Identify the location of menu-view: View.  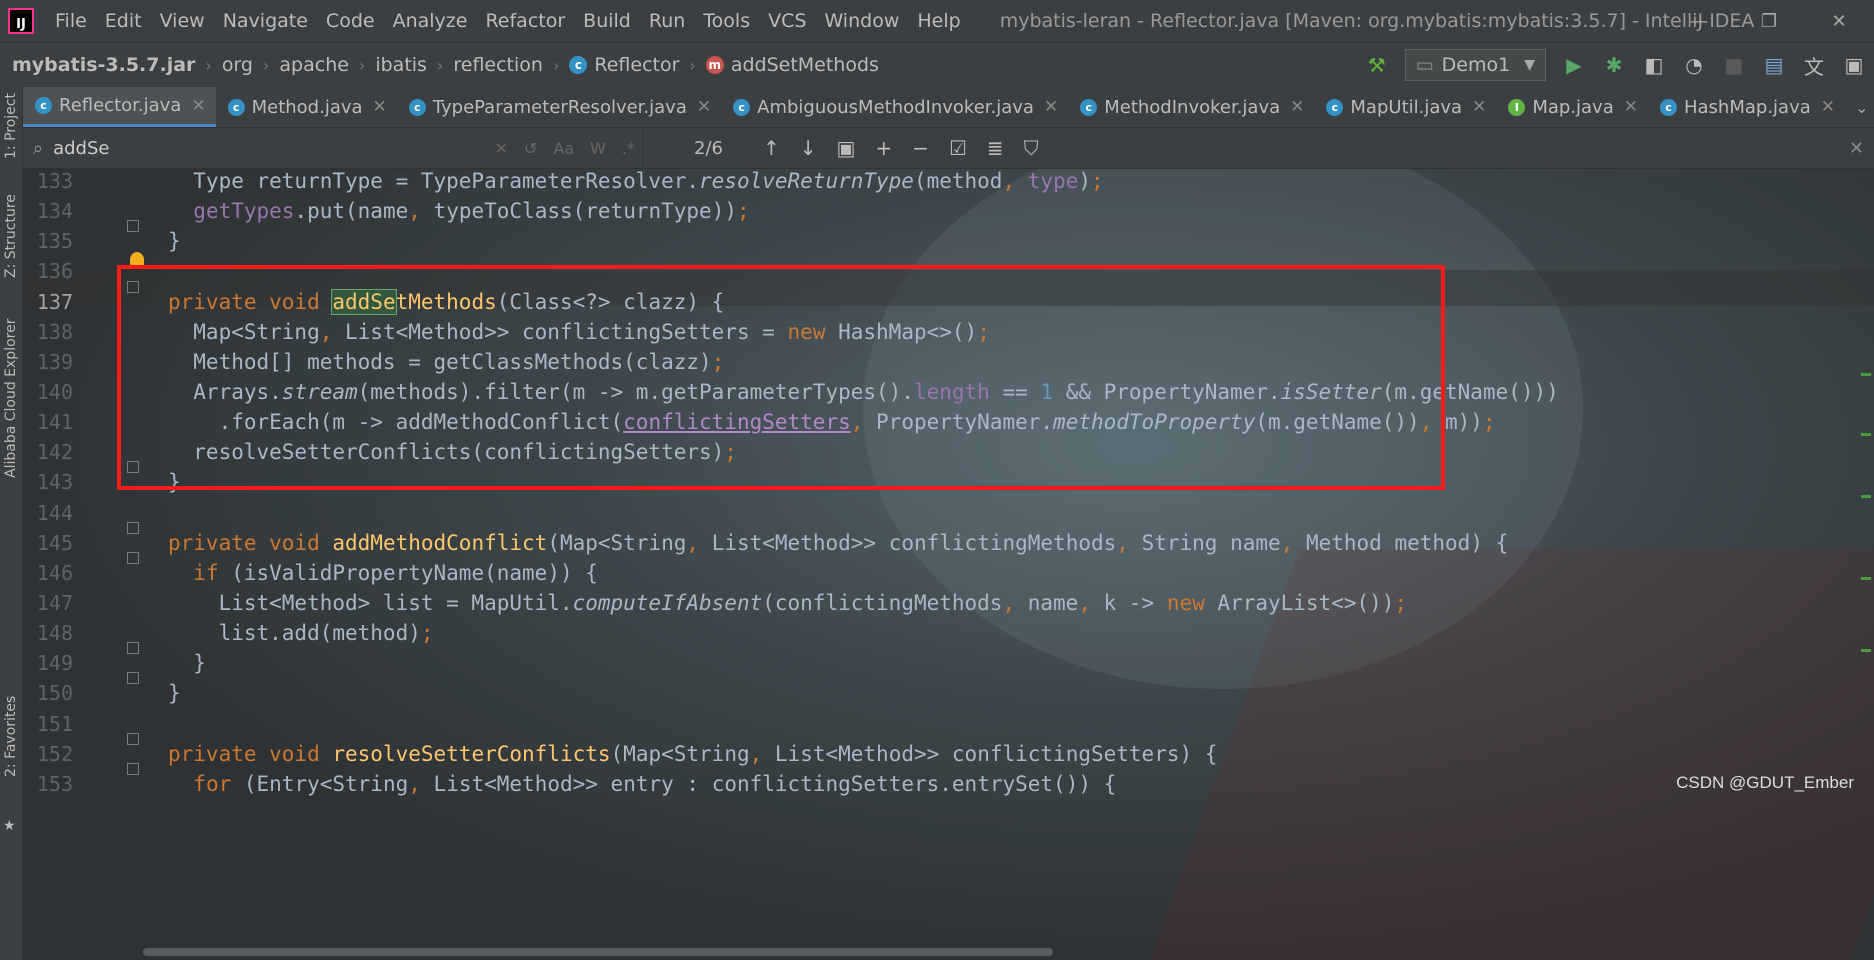
(182, 21).